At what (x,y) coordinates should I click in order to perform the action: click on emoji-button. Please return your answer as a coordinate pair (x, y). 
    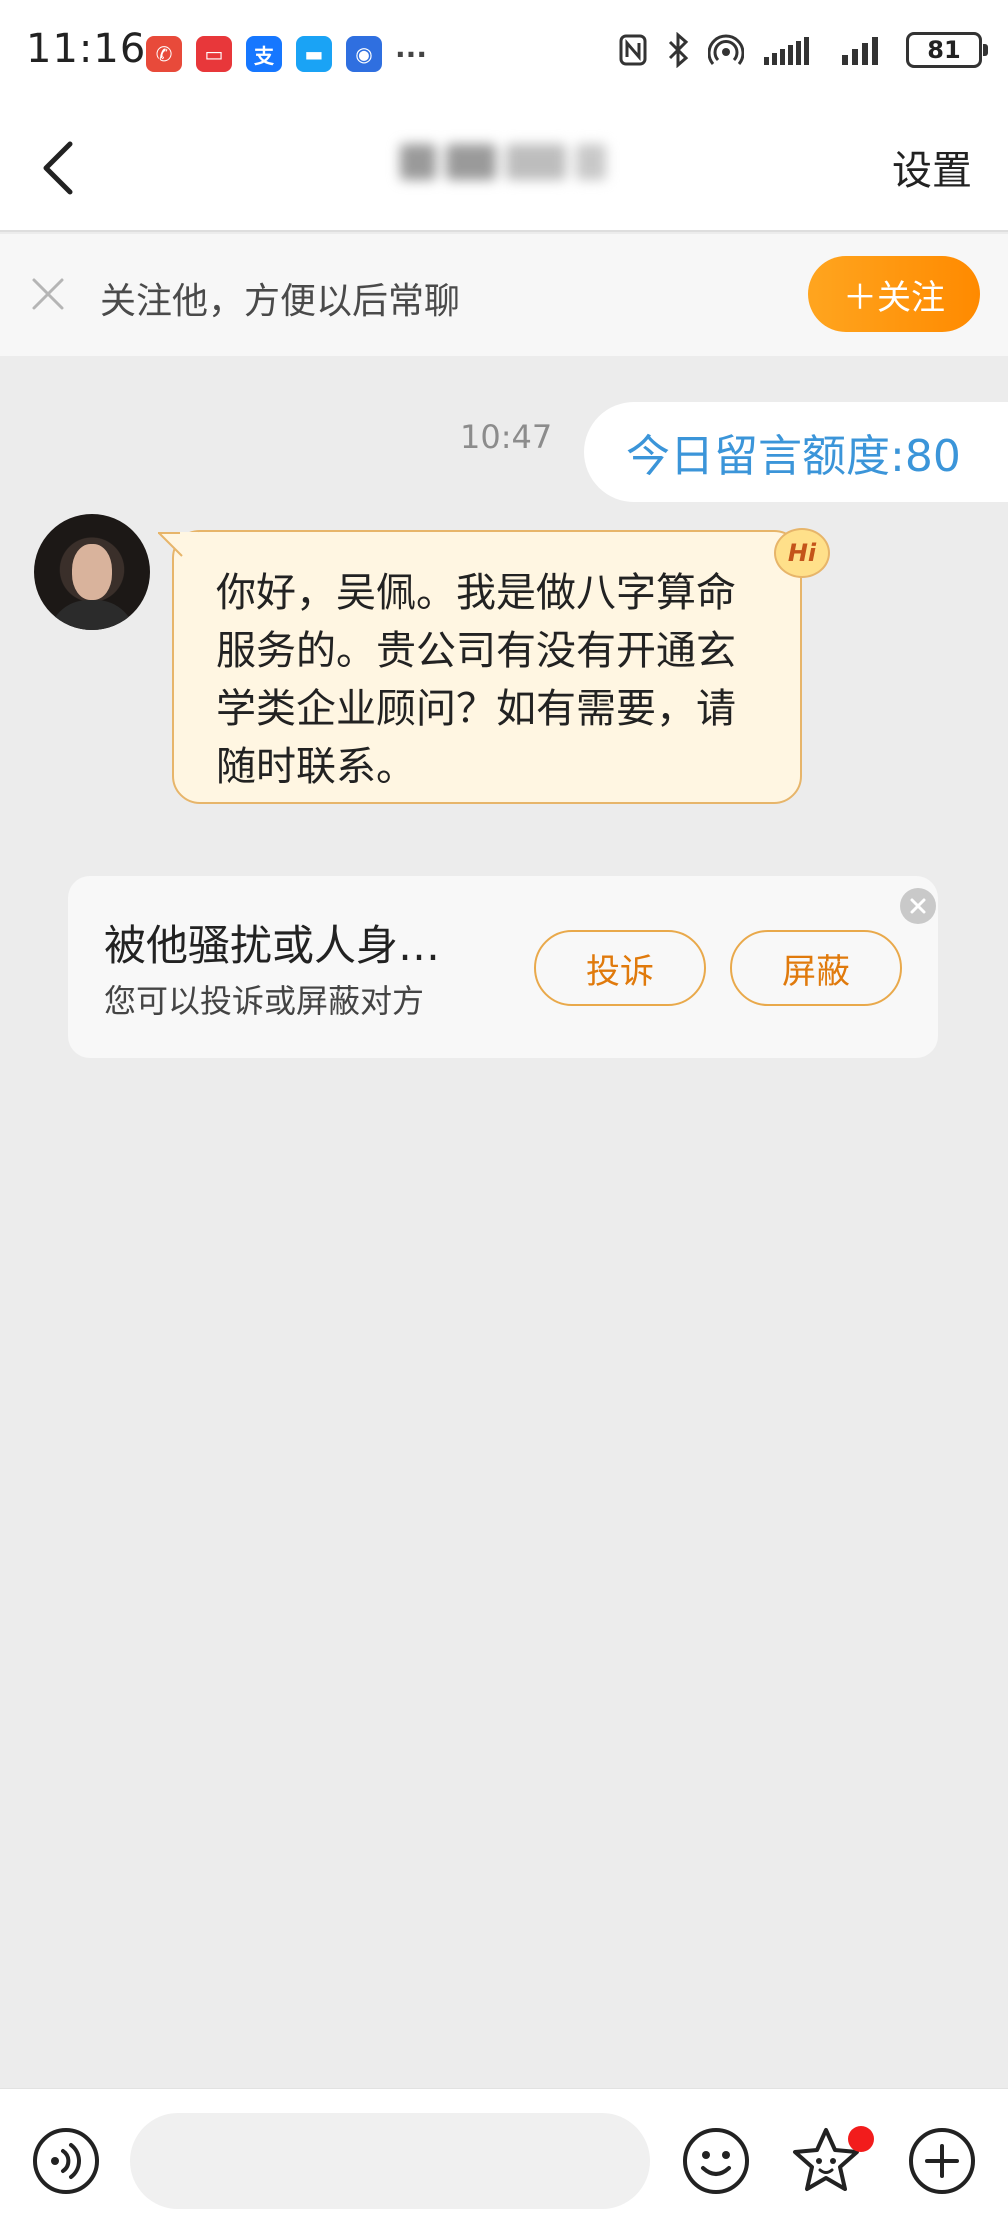
    Looking at the image, I should click on (716, 2161).